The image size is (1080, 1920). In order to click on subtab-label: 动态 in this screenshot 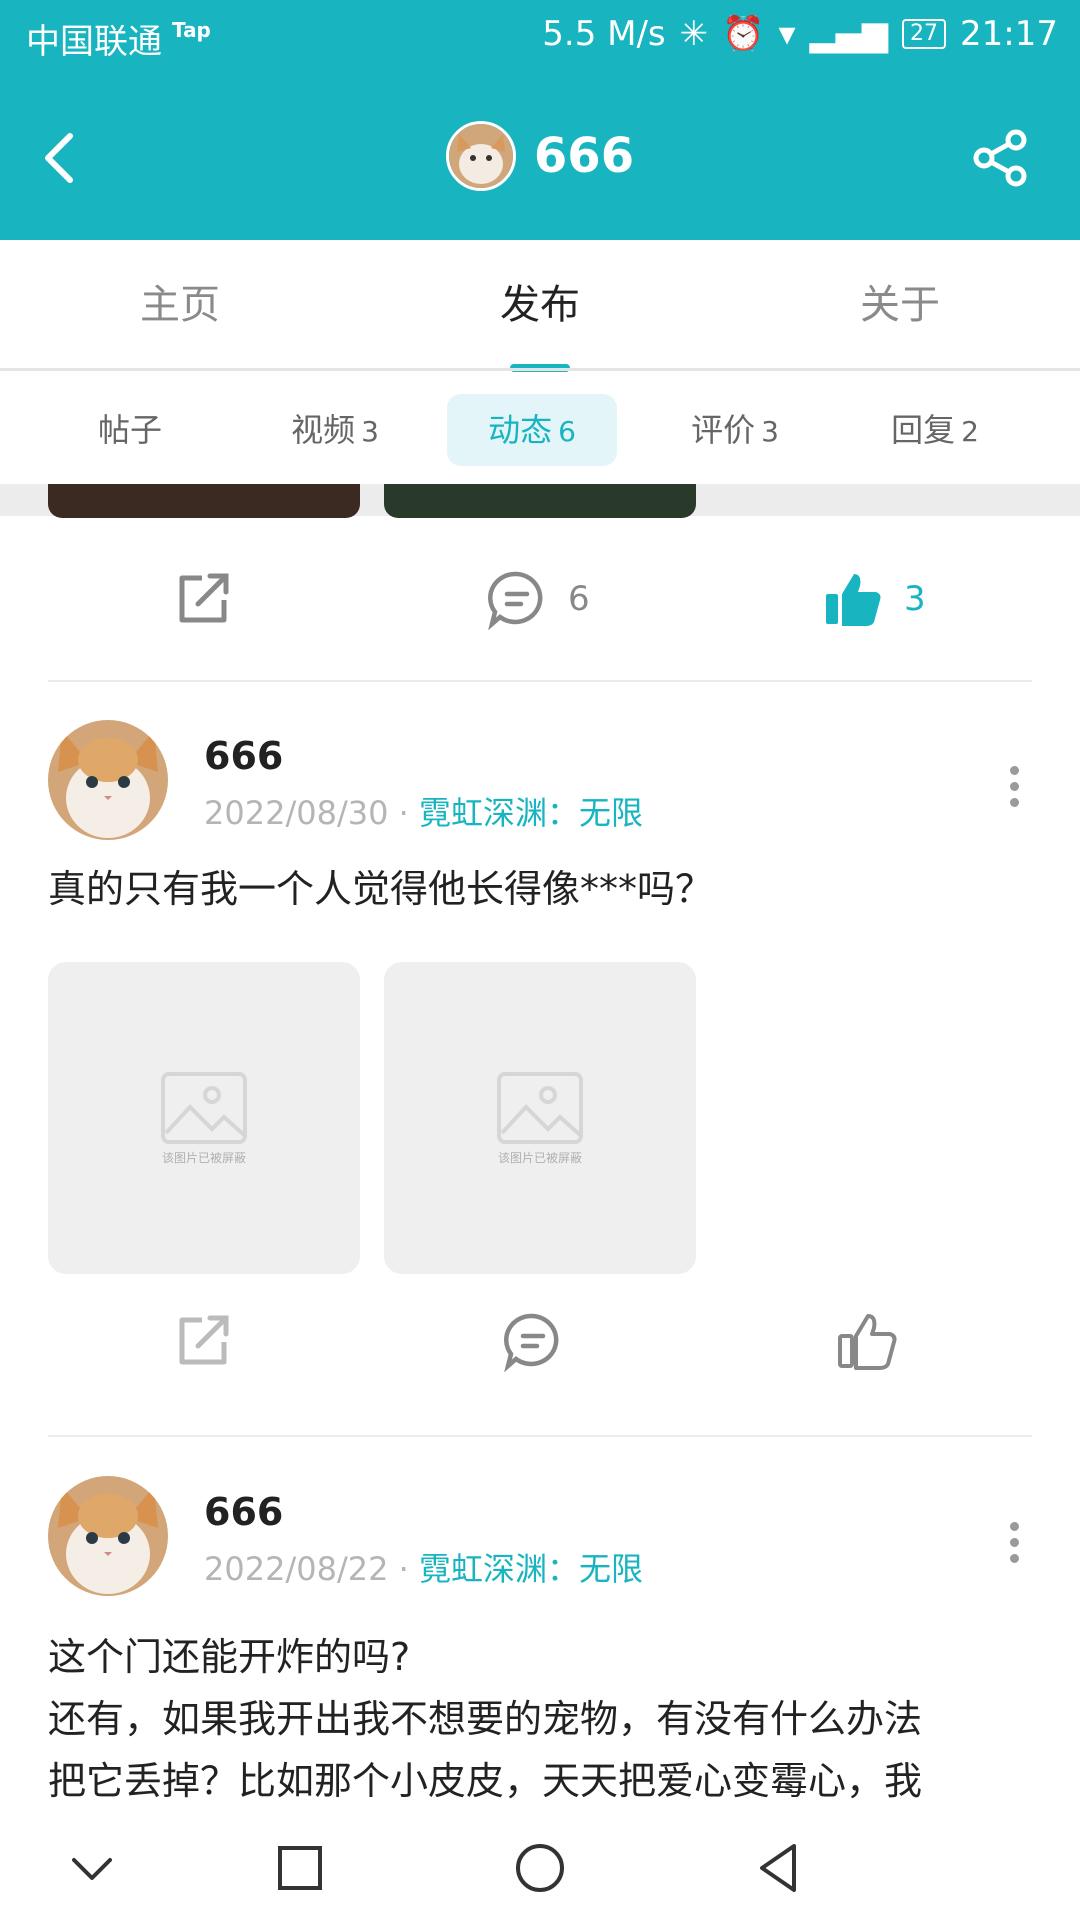, I will do `click(520, 430)`.